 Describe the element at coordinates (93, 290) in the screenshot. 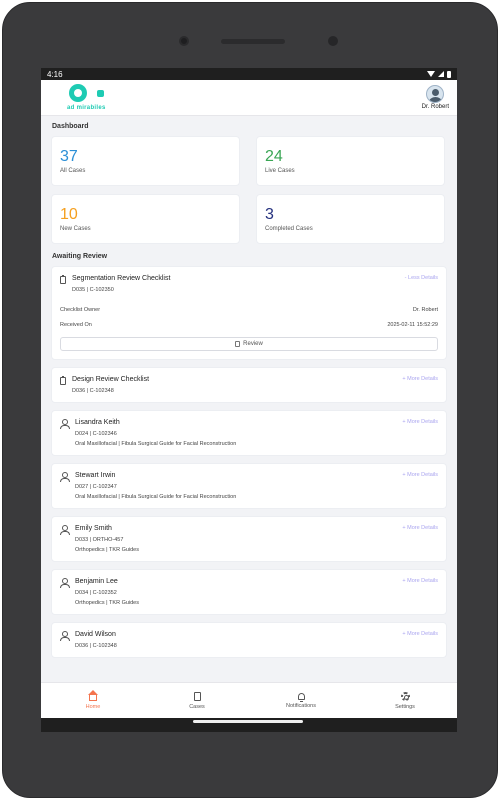

I see `card-subtitle: D035 | C-102350` at that location.